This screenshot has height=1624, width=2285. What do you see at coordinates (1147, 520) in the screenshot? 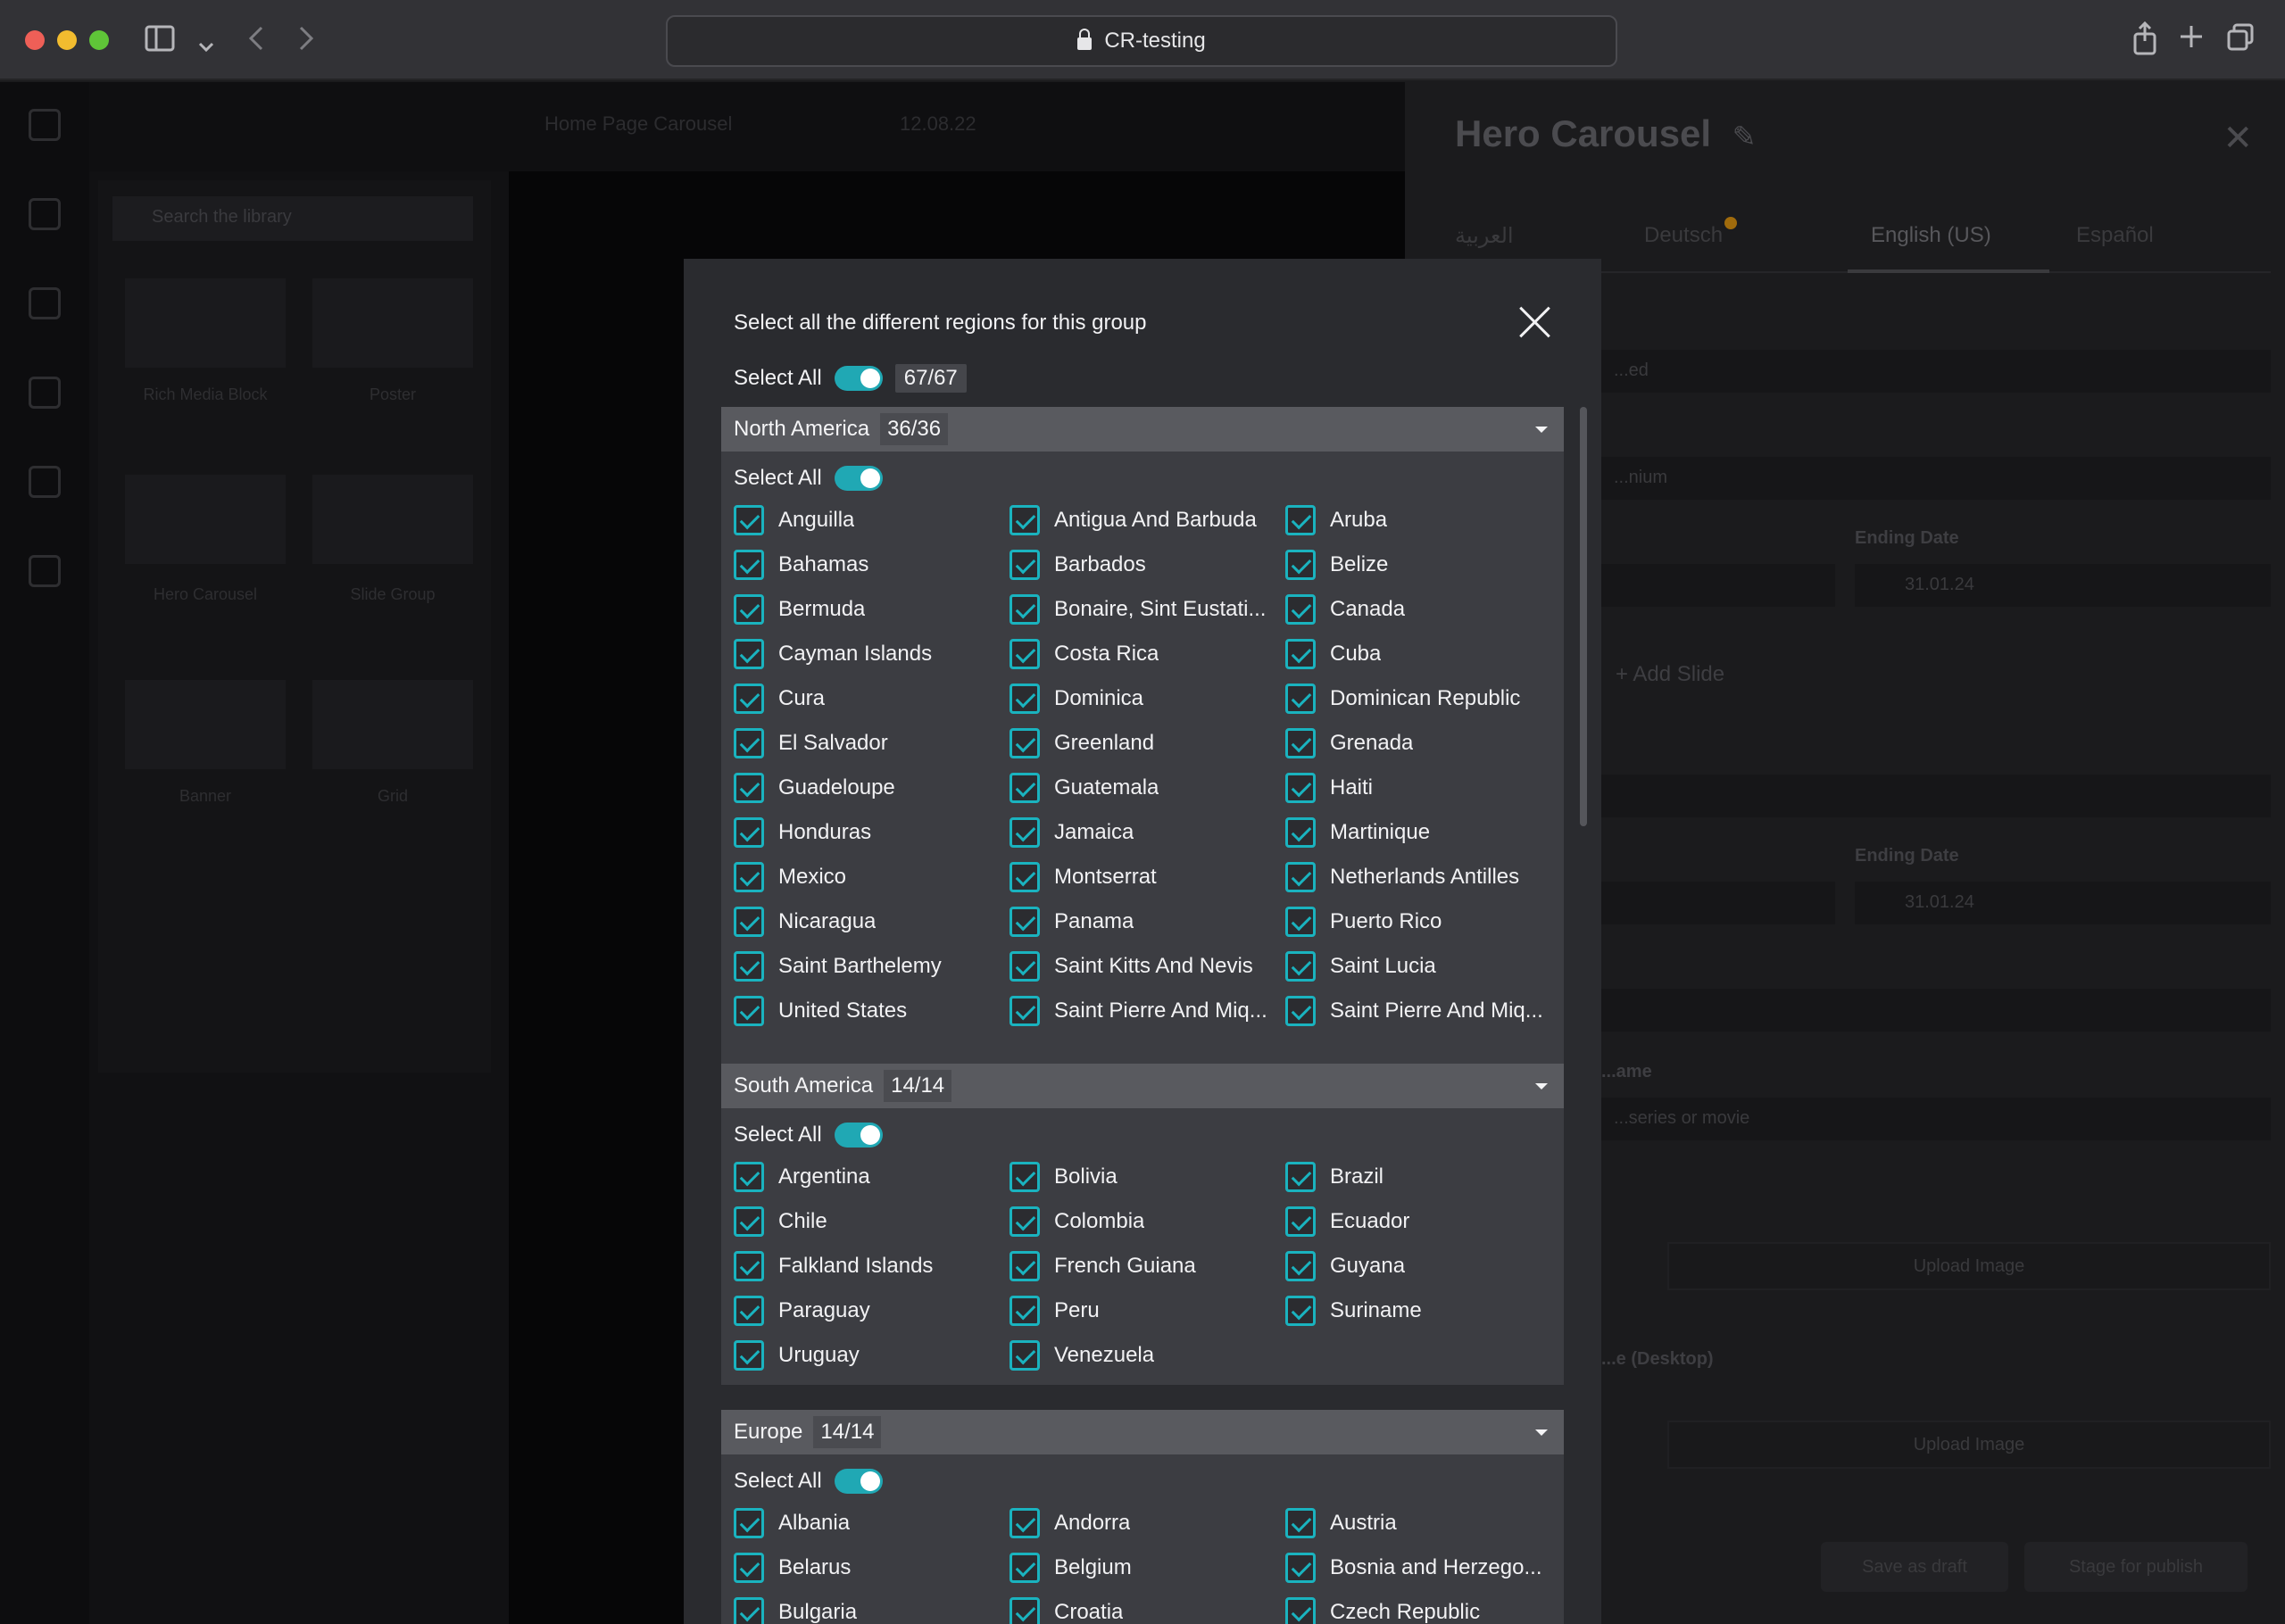
I see `country-checkbox-item: Antigua And Barbuda` at bounding box center [1147, 520].